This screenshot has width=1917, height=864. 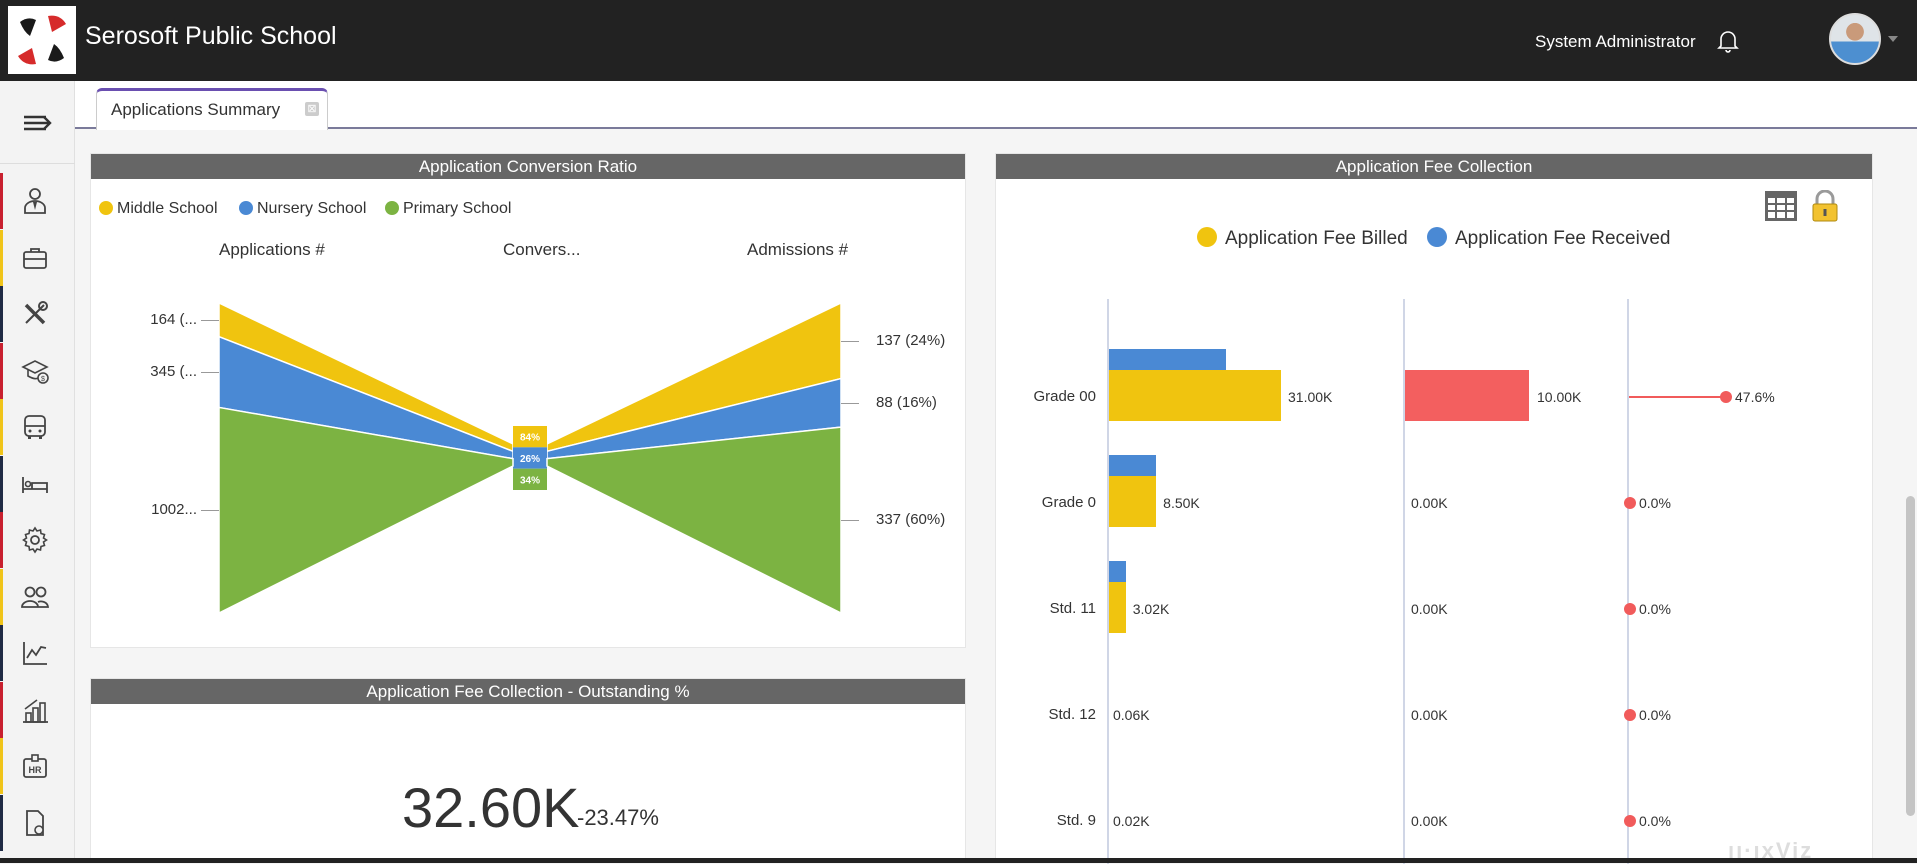 I want to click on sidebar-item-gear, so click(x=37, y=540).